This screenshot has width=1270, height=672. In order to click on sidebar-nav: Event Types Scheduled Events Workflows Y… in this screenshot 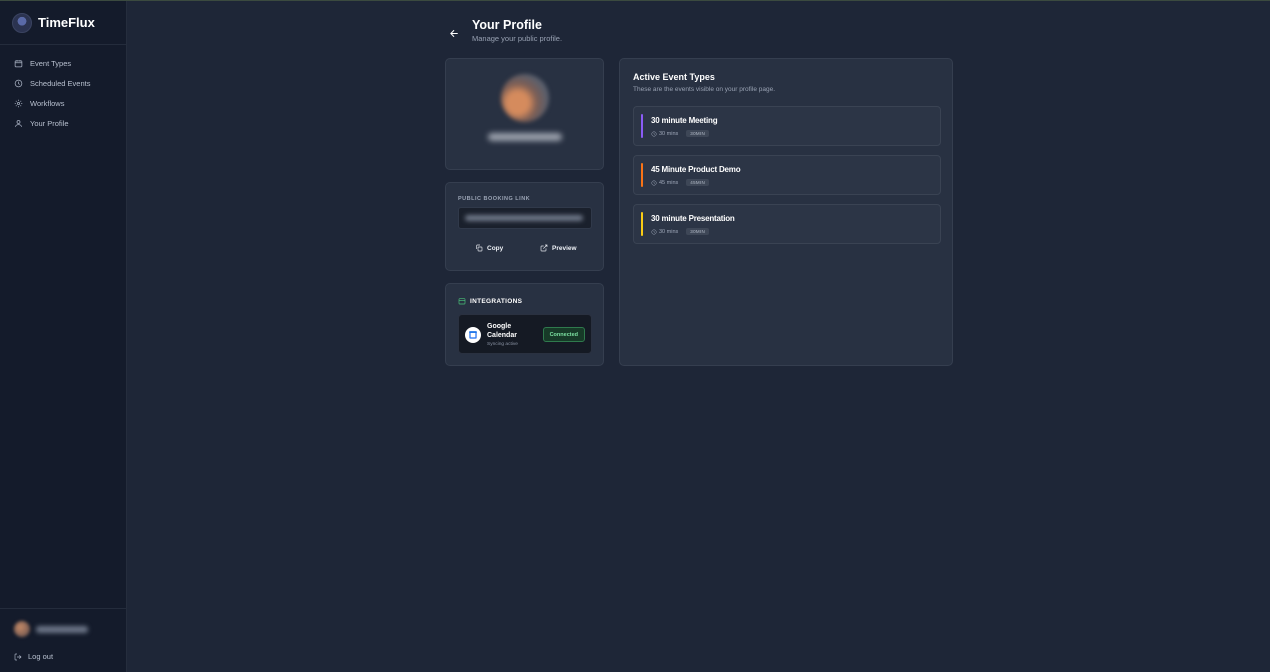, I will do `click(63, 89)`.